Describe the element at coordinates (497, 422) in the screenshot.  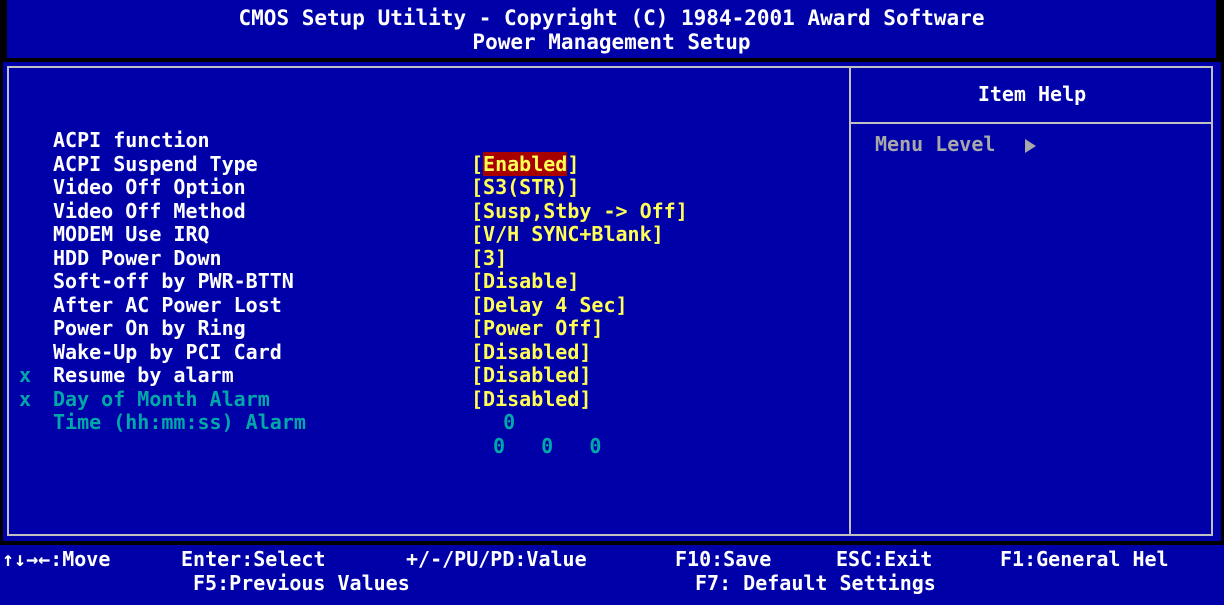
I see `setting-value: 0` at that location.